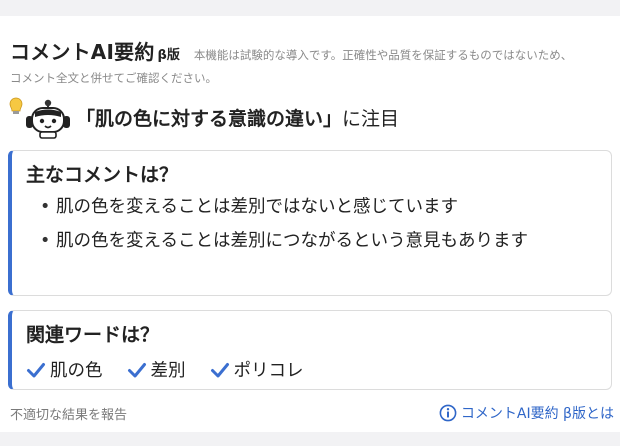  What do you see at coordinates (82, 52) in the screenshot?
I see `feature-title: コメントAI要約` at bounding box center [82, 52].